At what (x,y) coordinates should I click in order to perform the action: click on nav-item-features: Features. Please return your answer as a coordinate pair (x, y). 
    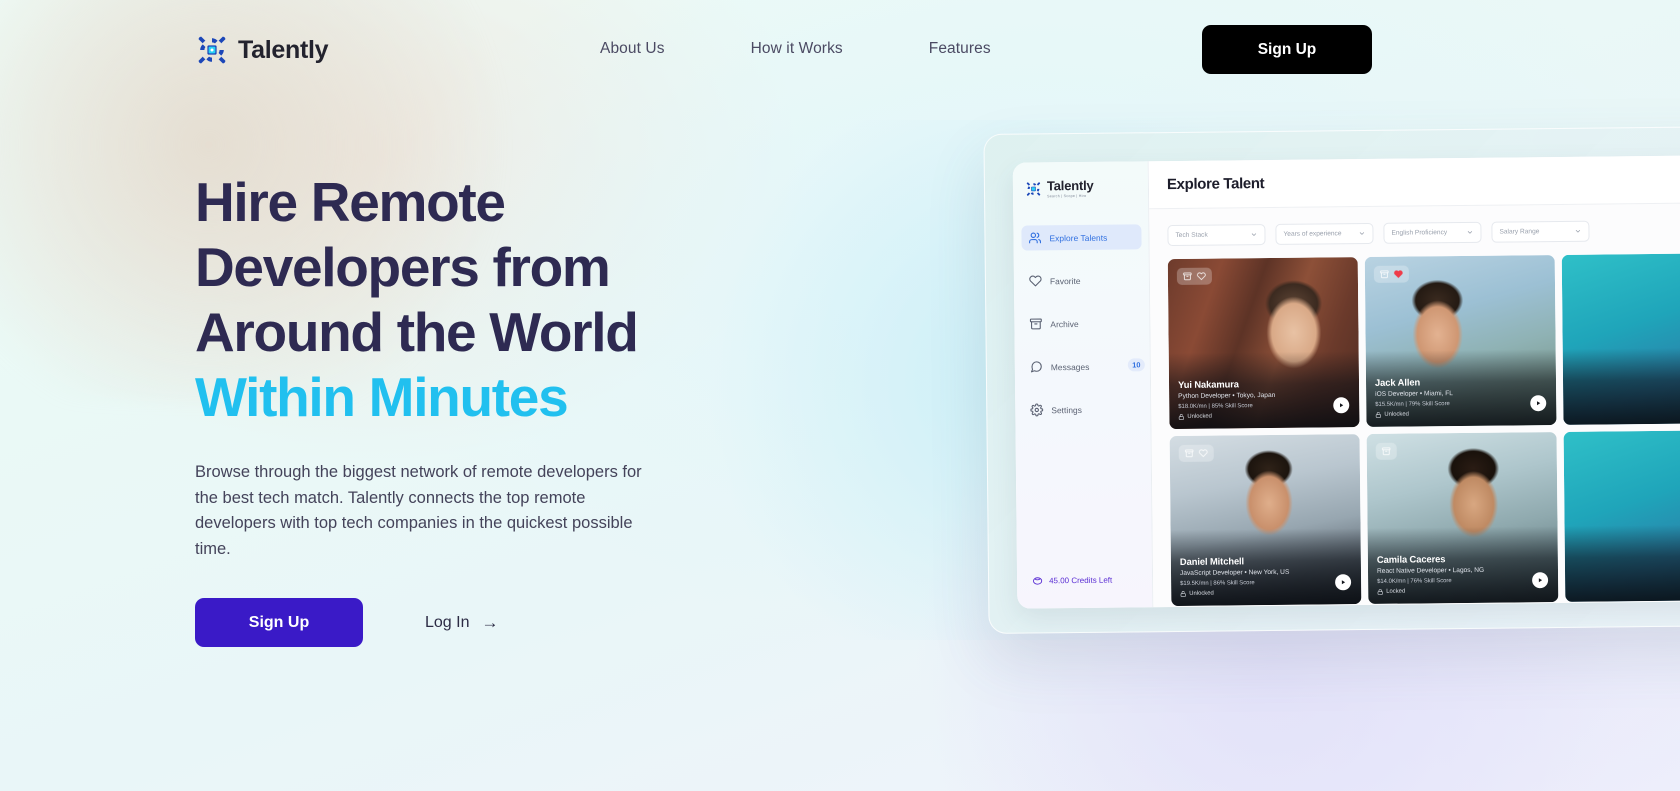
    Looking at the image, I should click on (960, 49).